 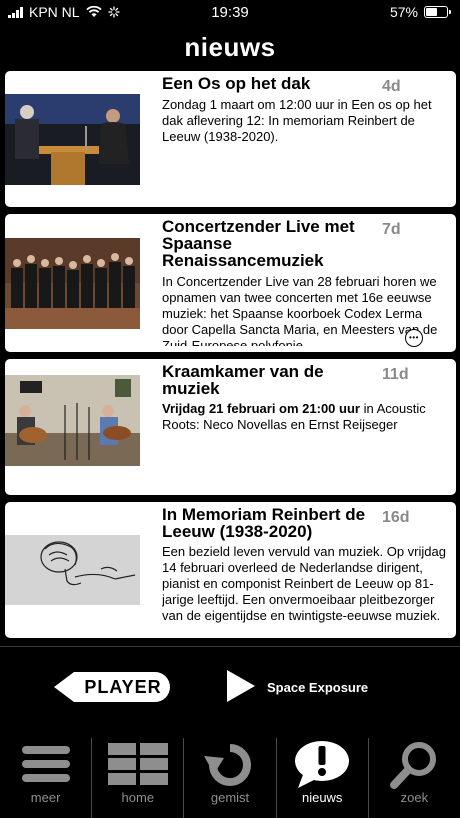 I want to click on news-age: 11d, so click(x=395, y=374).